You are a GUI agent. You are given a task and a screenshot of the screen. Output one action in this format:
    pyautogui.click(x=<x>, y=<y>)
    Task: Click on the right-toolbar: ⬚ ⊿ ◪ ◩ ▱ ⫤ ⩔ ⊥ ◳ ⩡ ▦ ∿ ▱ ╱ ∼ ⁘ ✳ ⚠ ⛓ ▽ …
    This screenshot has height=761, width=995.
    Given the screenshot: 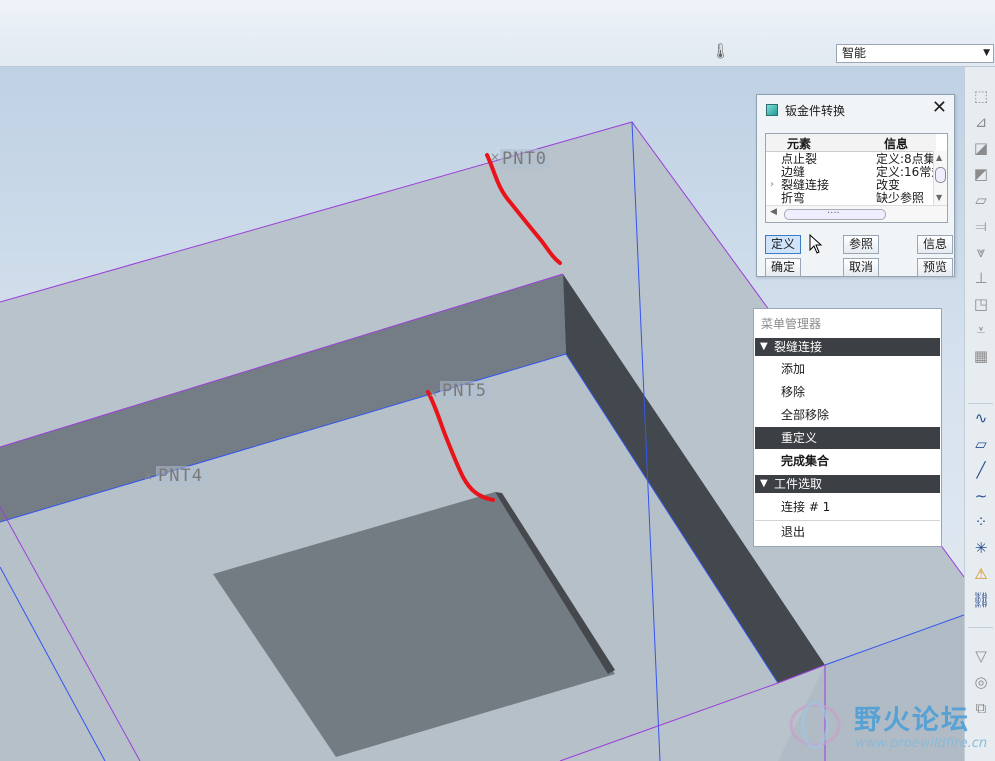 What is the action you would take?
    pyautogui.click(x=979, y=414)
    